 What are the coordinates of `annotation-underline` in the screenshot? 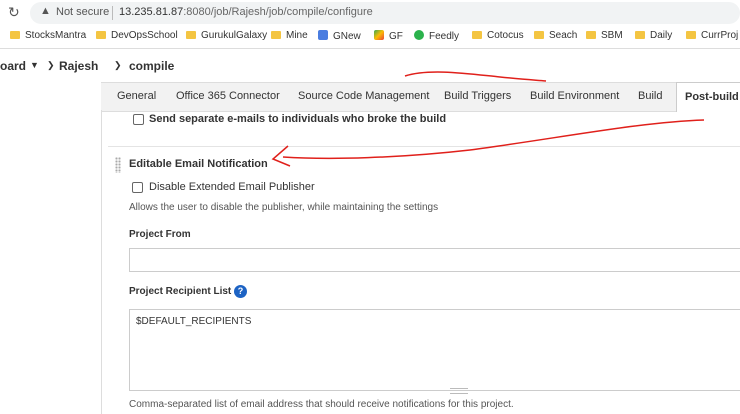 It's located at (475, 76).